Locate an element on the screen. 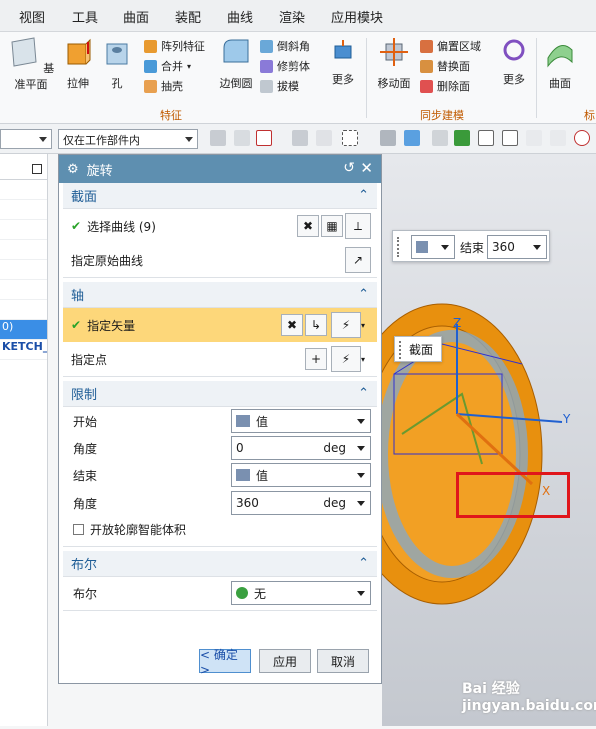 This screenshot has height=729, width=596. end-option-dropdown: 值 is located at coordinates (301, 475).